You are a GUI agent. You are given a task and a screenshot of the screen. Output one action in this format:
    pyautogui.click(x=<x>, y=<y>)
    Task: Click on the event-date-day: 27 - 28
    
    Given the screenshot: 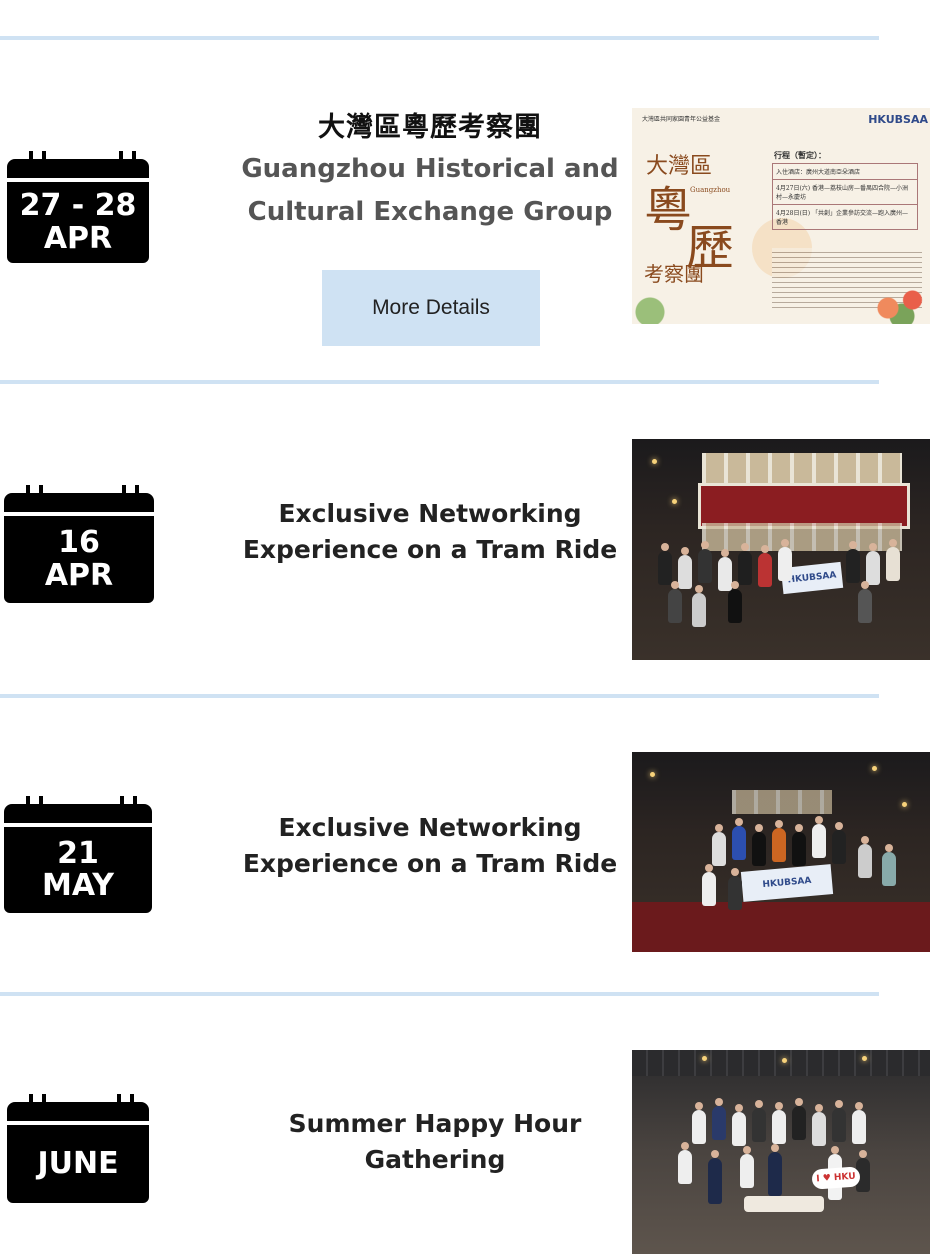 What is the action you would take?
    pyautogui.click(x=78, y=206)
    